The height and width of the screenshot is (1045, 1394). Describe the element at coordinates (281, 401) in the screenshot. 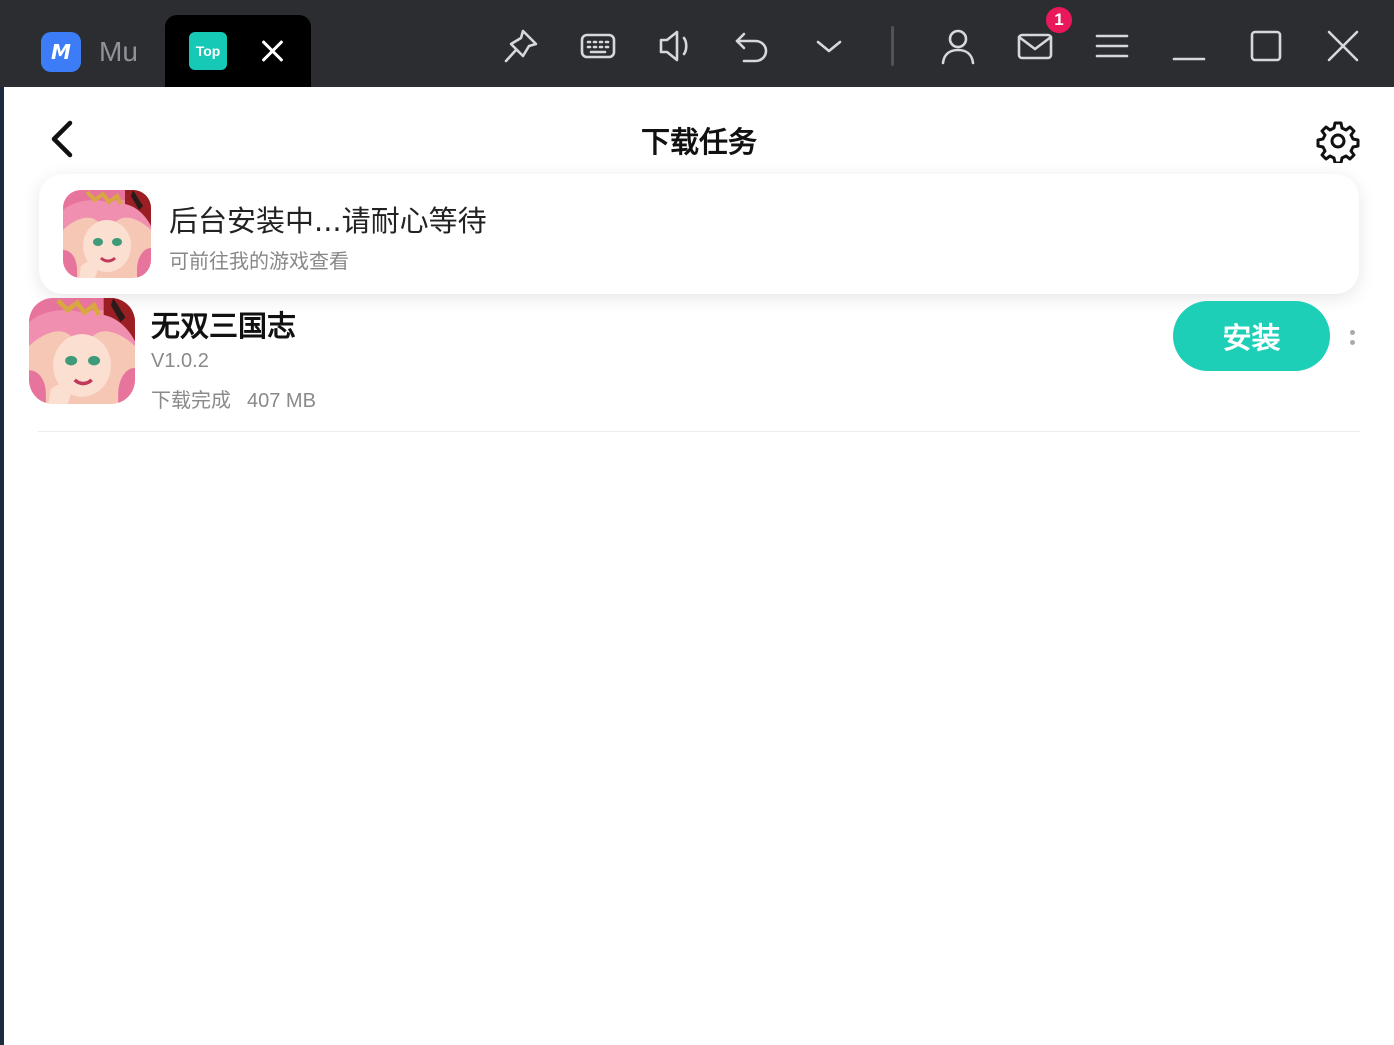

I see `download-size: 407 MB` at that location.